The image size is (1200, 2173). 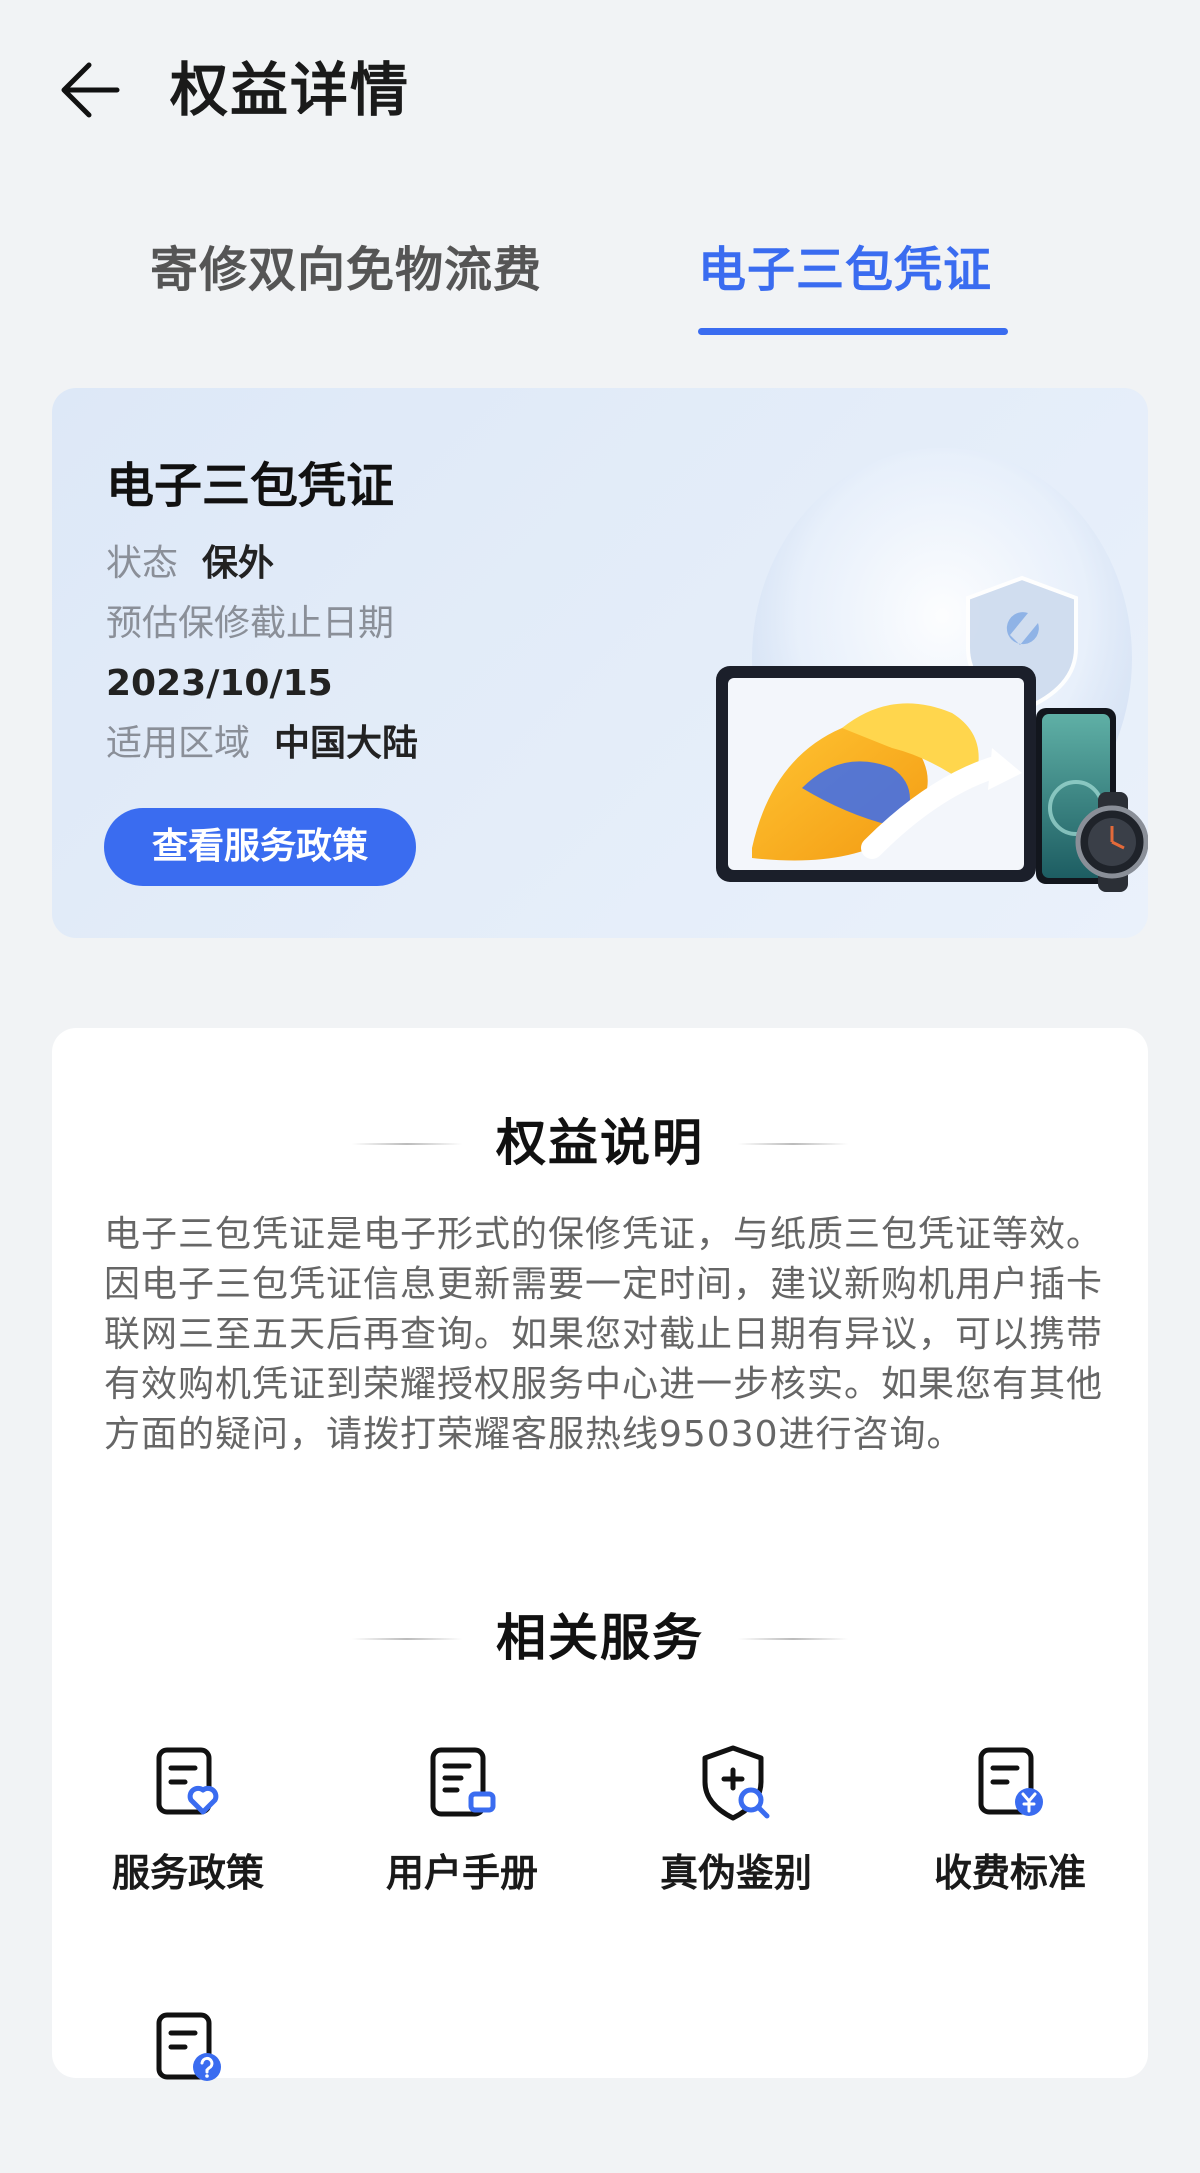 I want to click on region-label: 适用区域, so click(x=178, y=743).